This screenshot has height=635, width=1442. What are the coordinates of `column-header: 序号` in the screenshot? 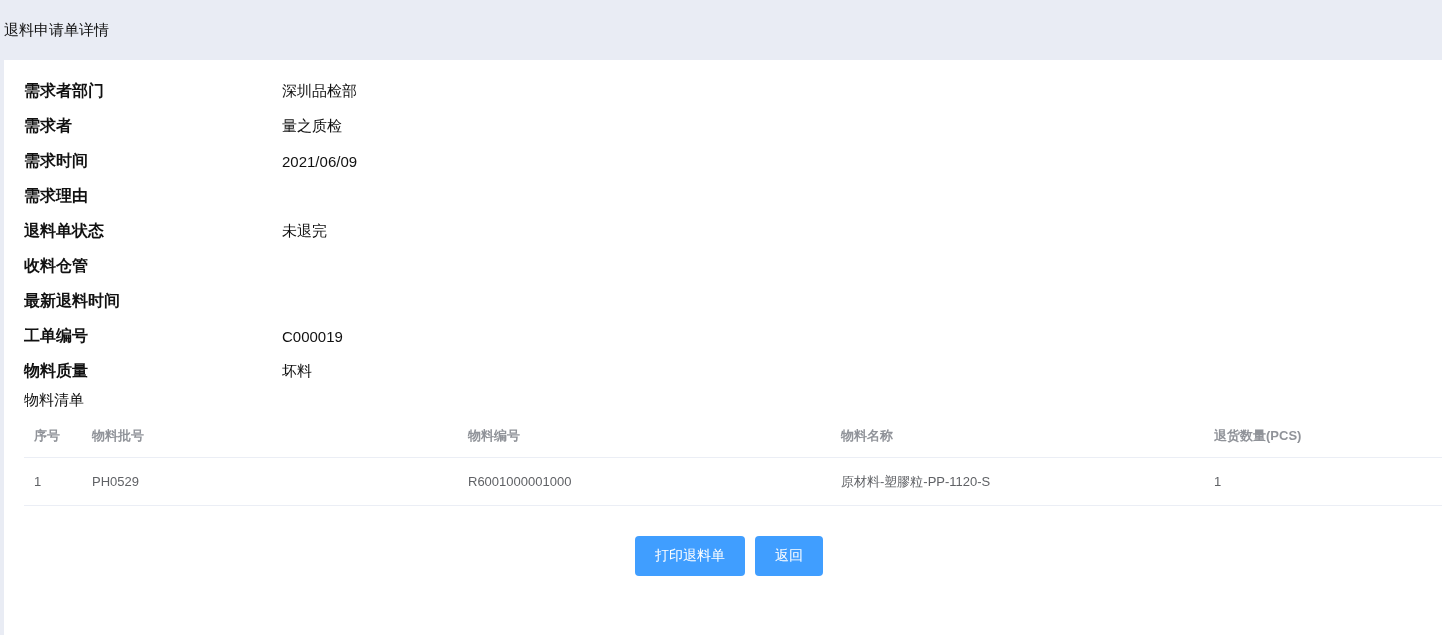 It's located at (47, 436).